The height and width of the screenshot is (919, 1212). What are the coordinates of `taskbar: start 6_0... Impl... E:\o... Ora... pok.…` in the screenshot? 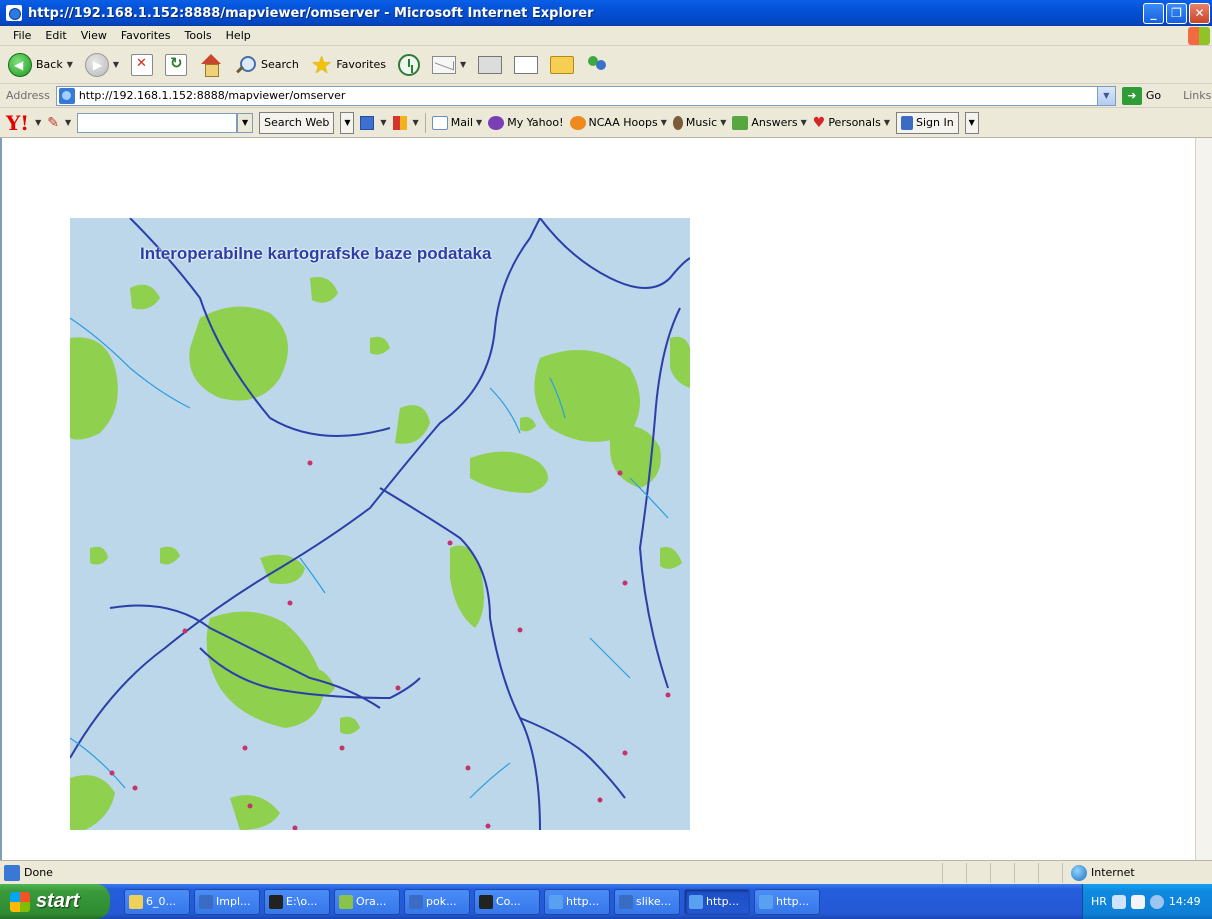 It's located at (606, 901).